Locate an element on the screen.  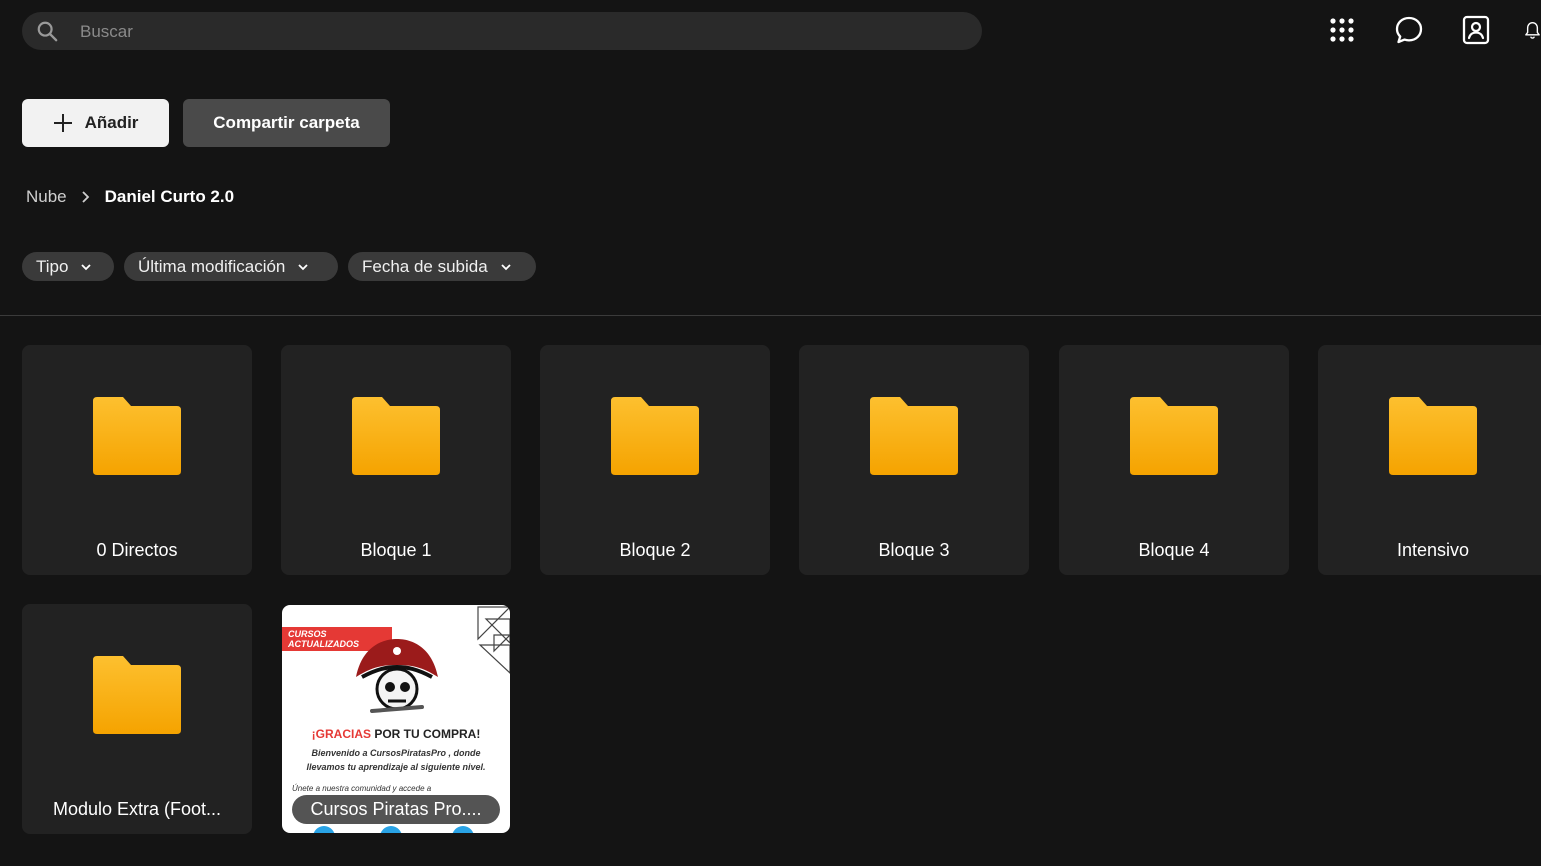
folder-tile: Bloque 3 is located at coordinates (914, 460).